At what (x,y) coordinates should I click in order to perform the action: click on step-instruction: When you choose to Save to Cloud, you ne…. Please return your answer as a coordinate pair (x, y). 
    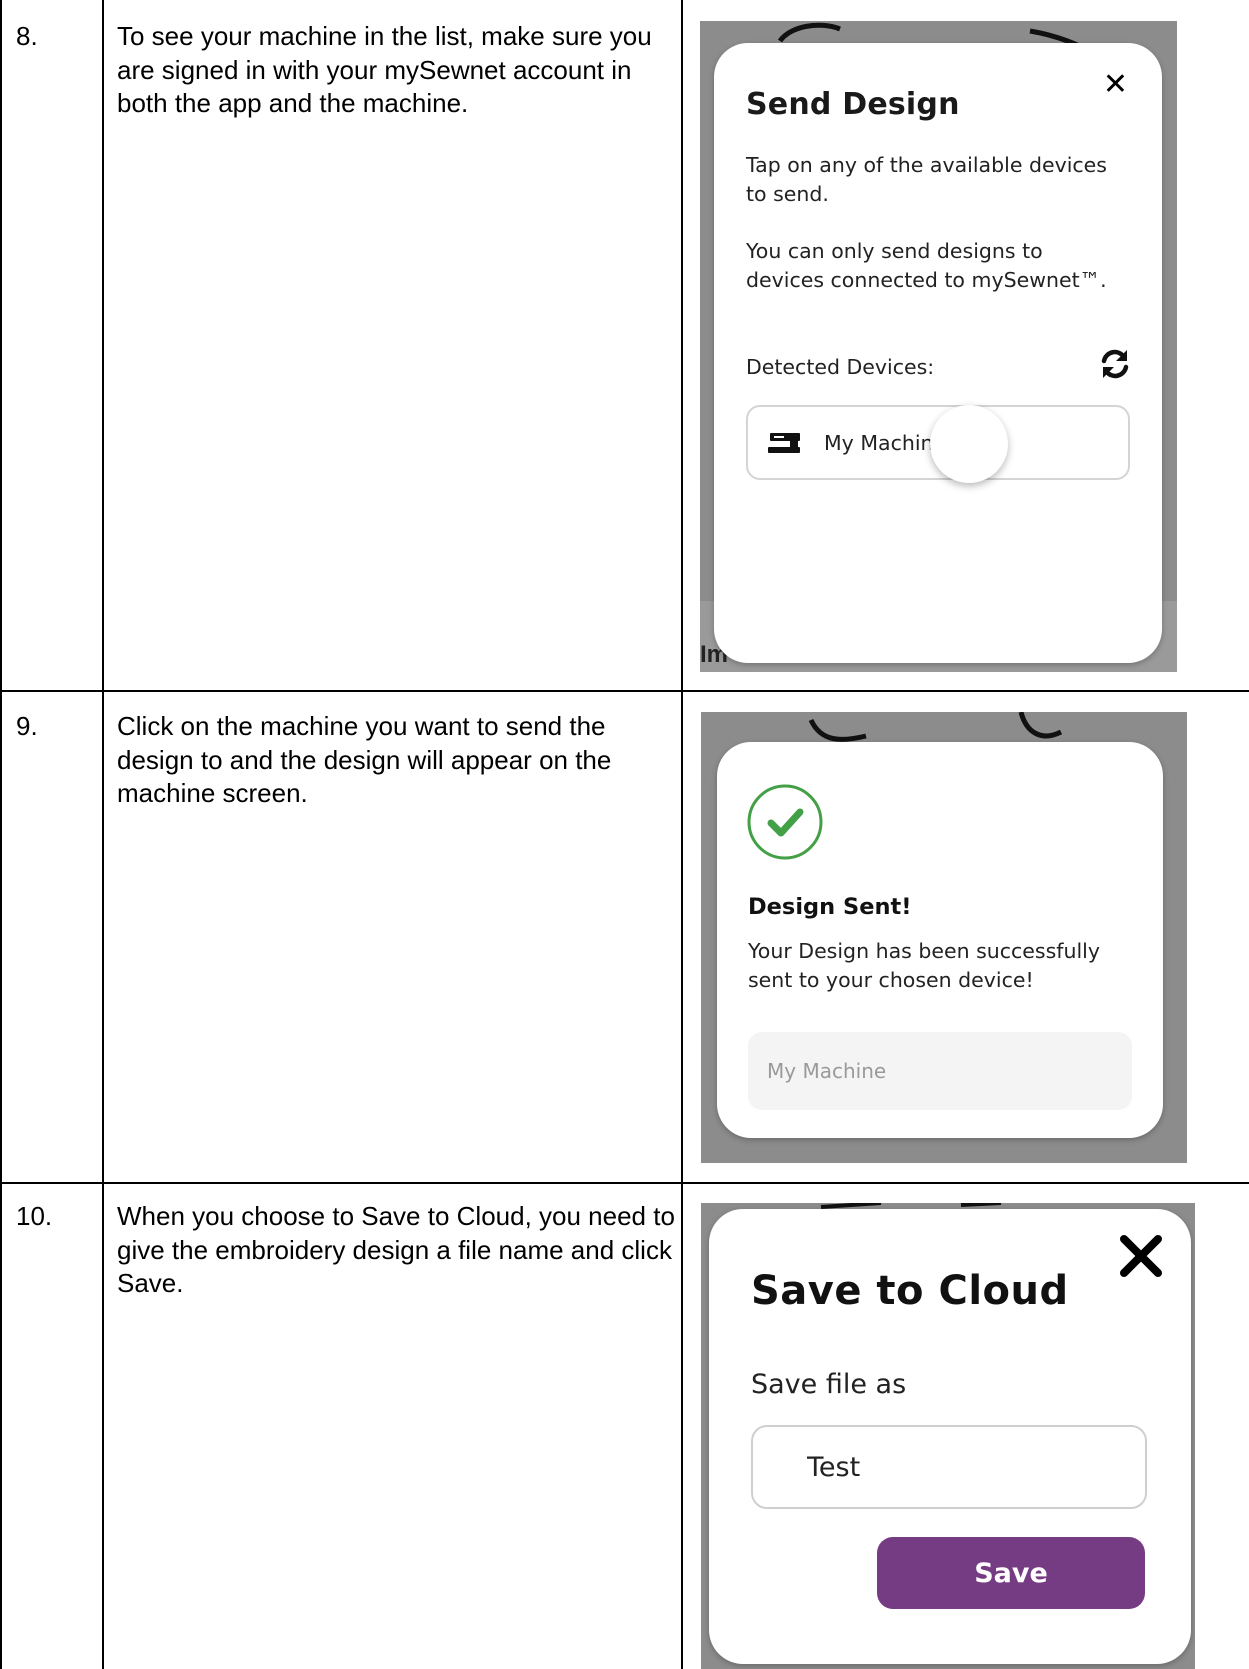
    Looking at the image, I should click on (396, 1249).